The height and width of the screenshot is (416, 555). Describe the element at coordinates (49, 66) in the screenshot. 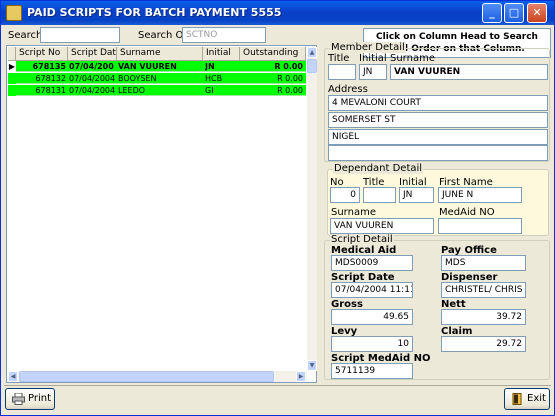

I see `cell-script-no: 678135` at that location.